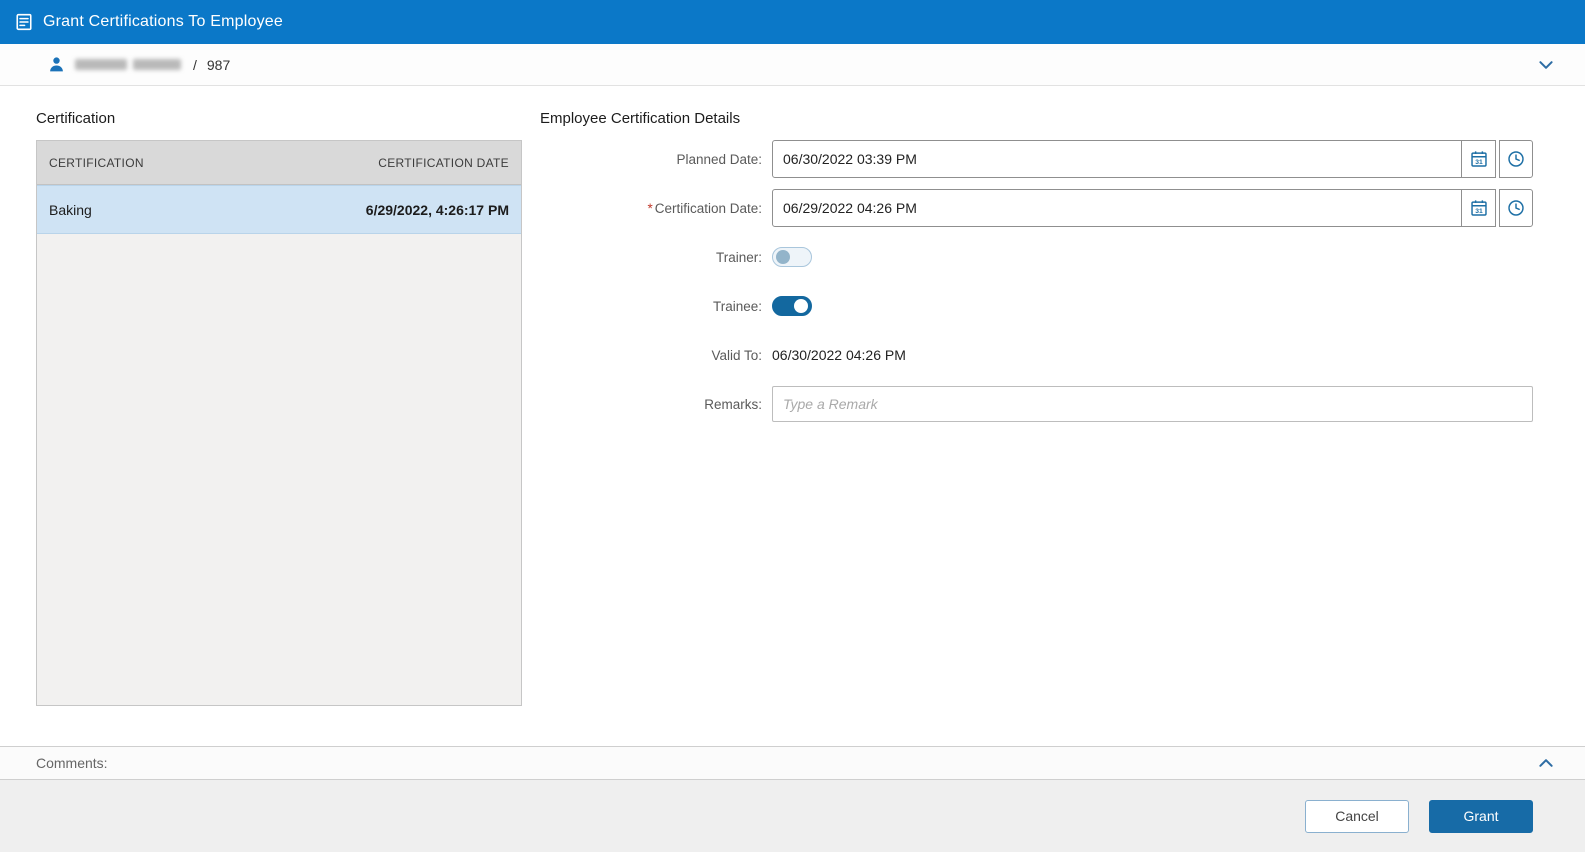 The width and height of the screenshot is (1585, 852). I want to click on valid-to-value: 06/30/2022 04:26 PM, so click(839, 355).